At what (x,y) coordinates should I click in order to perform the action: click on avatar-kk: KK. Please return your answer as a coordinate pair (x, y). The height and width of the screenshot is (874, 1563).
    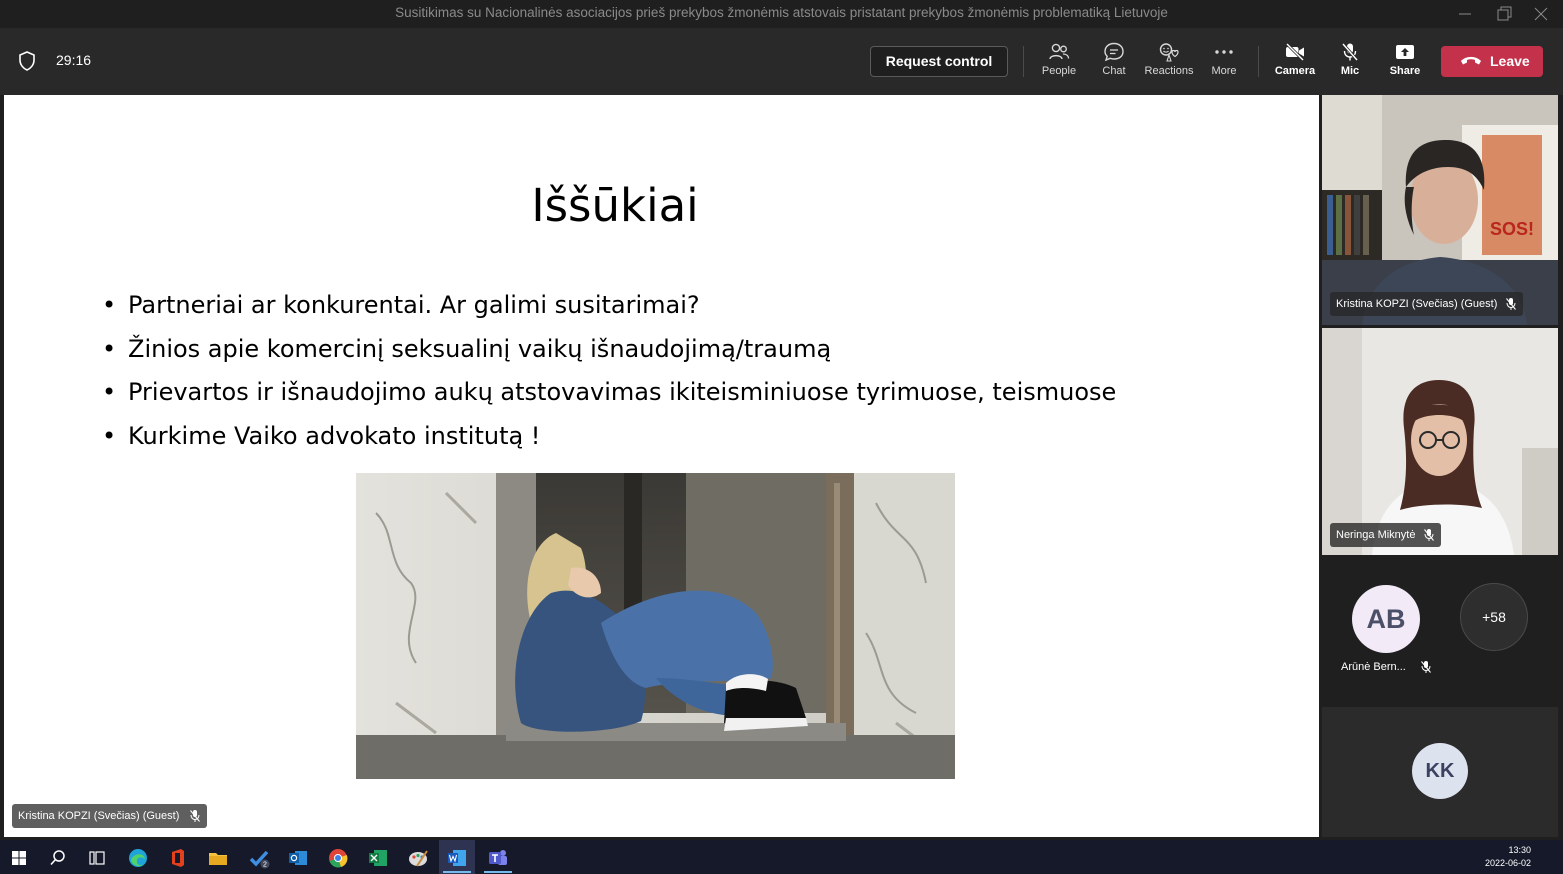
    Looking at the image, I should click on (1440, 771).